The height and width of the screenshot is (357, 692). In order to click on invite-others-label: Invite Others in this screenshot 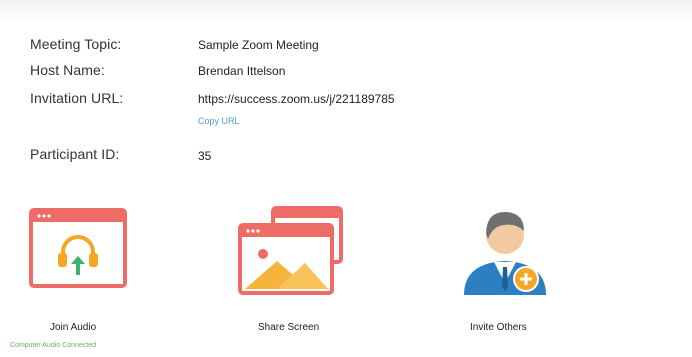, I will do `click(498, 327)`.